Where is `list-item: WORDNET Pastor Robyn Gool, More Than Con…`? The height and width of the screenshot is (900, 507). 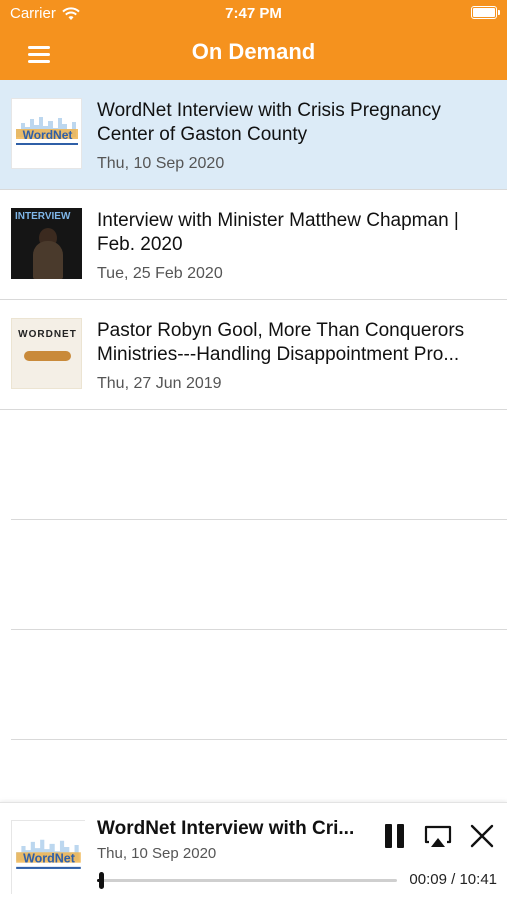 list-item: WORDNET Pastor Robyn Gool, More Than Con… is located at coordinates (253, 355).